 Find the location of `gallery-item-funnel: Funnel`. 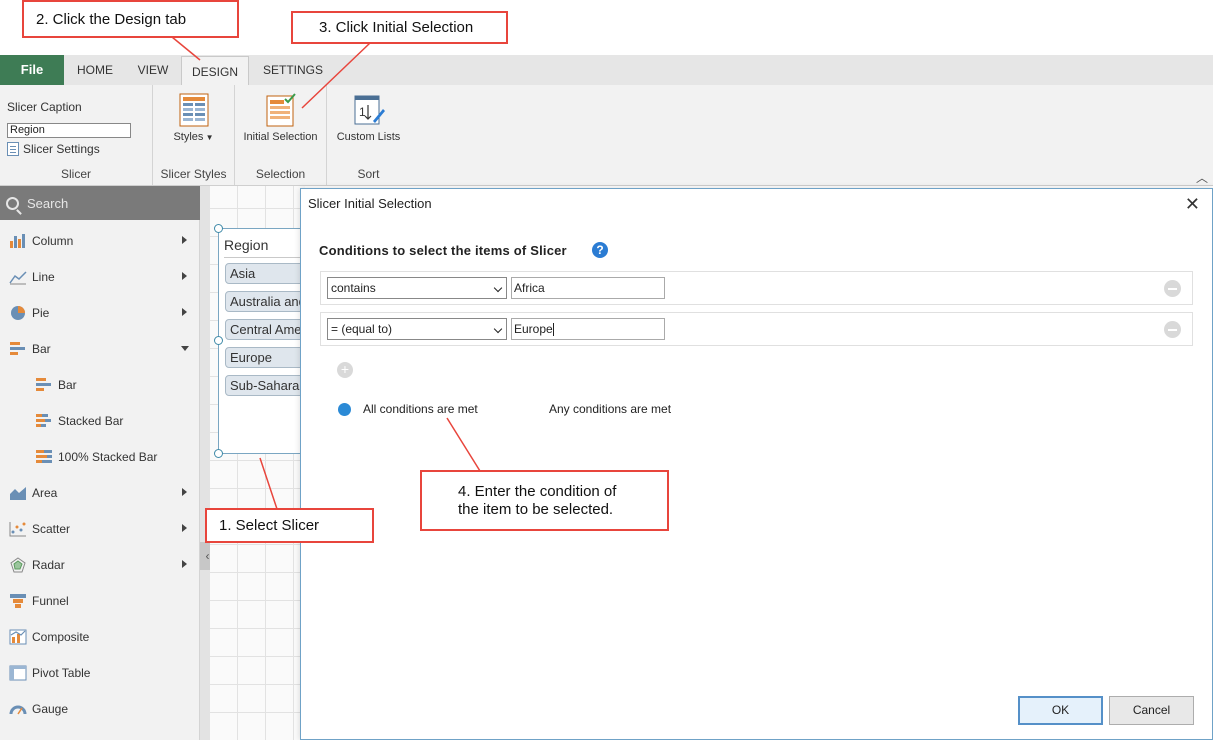

gallery-item-funnel: Funnel is located at coordinates (100, 601).